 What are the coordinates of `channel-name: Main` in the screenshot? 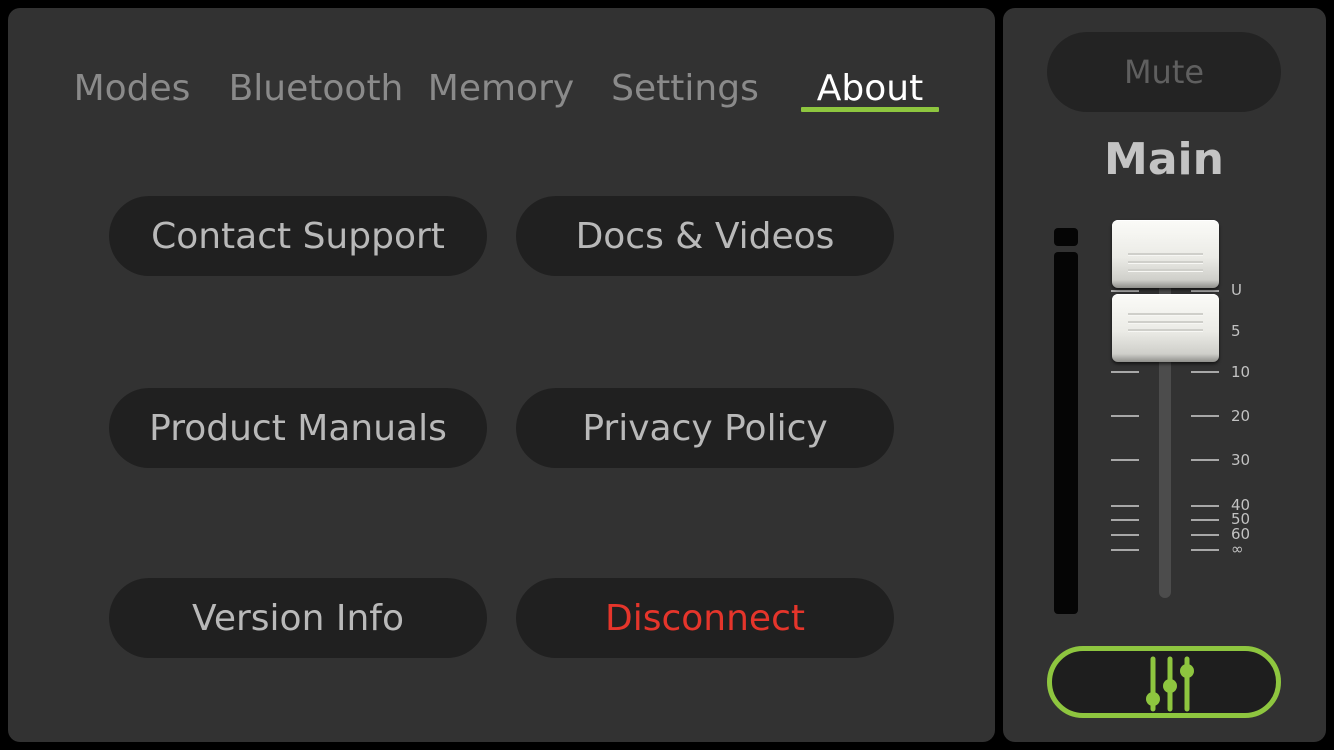 It's located at (1164, 159).